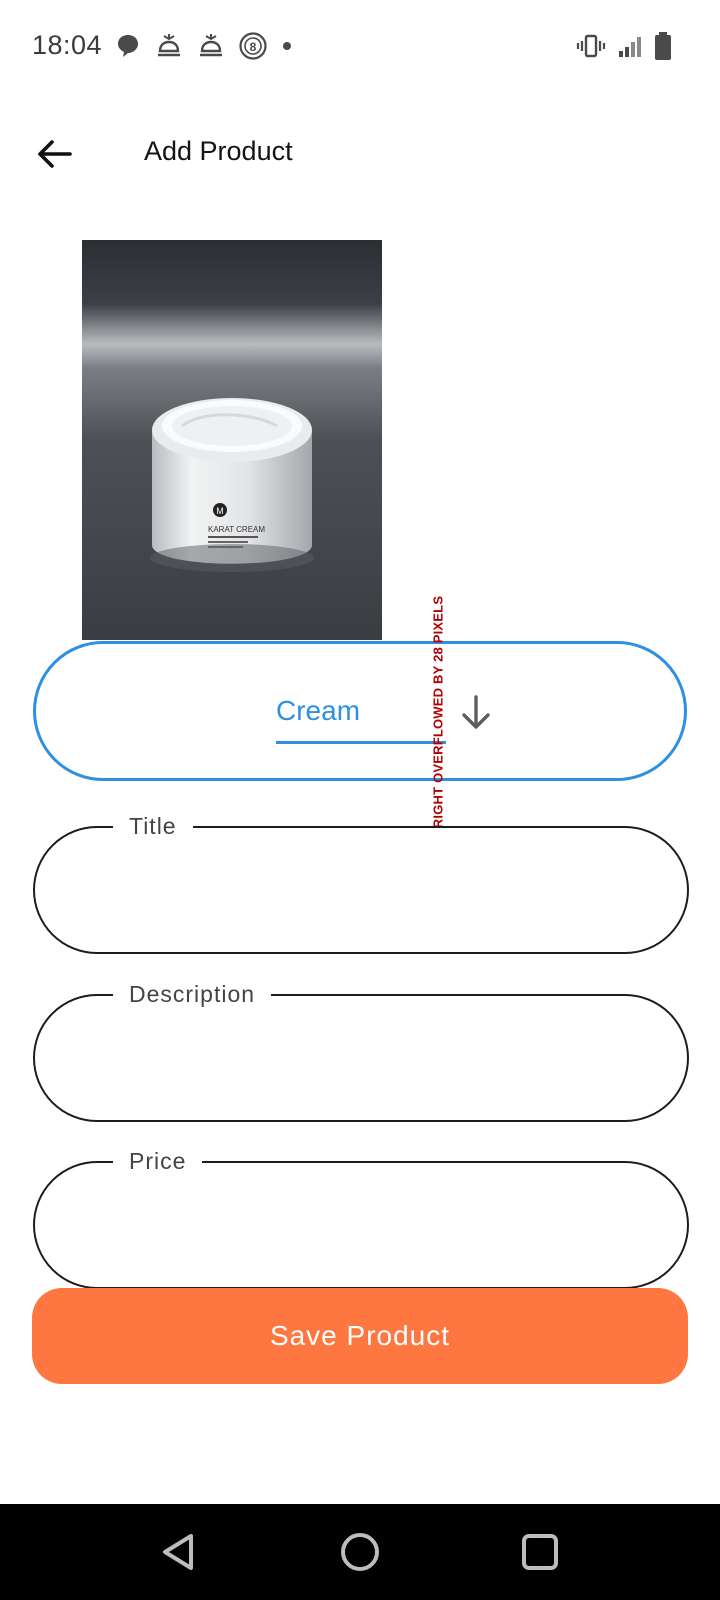  Describe the element at coordinates (357, 1057) in the screenshot. I see `description-input` at that location.